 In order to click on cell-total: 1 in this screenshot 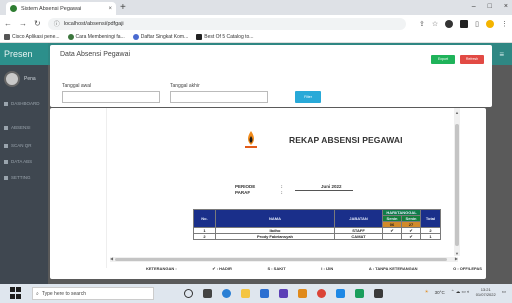, I will do `click(430, 236)`.